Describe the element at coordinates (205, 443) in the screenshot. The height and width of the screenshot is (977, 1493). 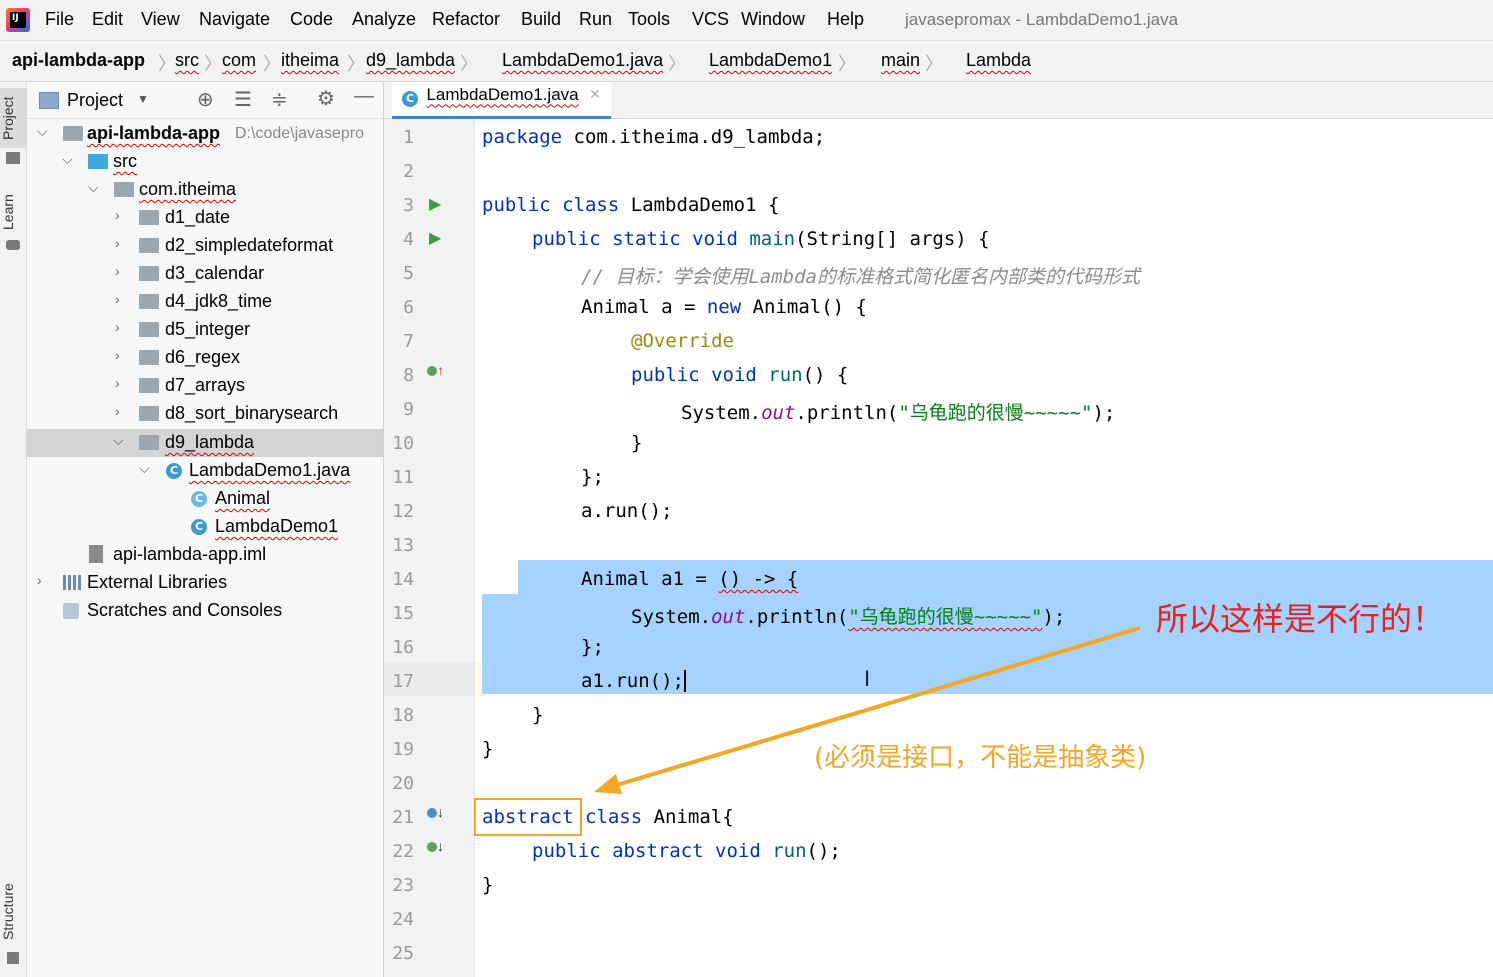
I see `tree-item-folder-selected: ⌵ d9_lambda` at that location.